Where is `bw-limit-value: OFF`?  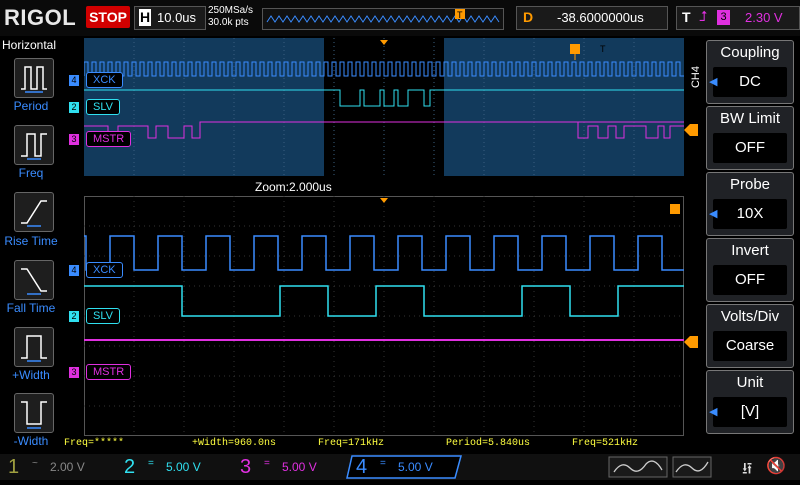
bw-limit-value: OFF is located at coordinates (750, 148).